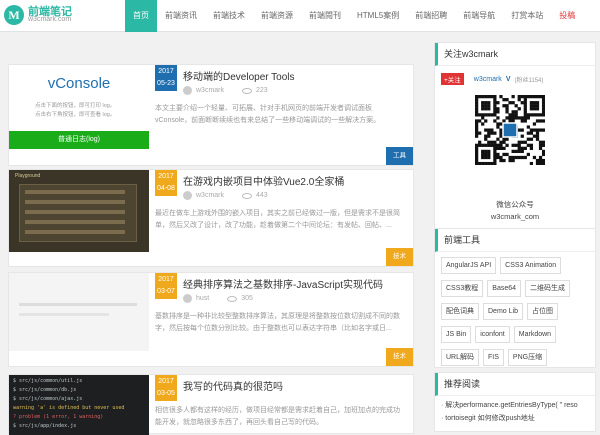  I want to click on nav-item: 投稿, so click(567, 16).